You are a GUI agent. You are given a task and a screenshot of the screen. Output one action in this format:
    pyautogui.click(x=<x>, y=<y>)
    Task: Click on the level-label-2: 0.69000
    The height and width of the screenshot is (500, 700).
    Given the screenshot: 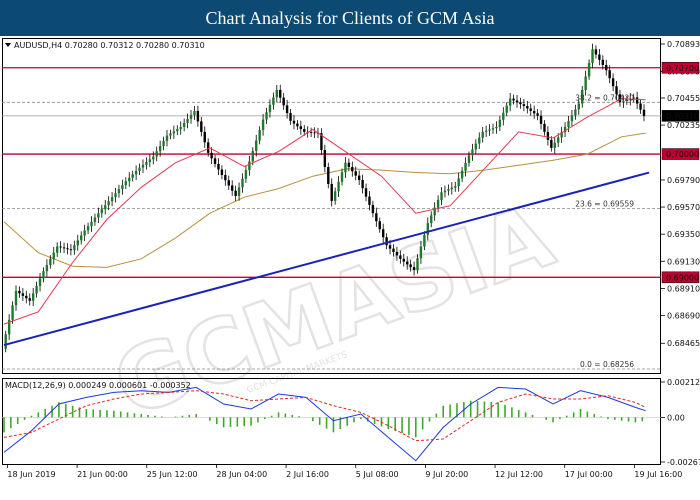 What is the action you would take?
    pyautogui.click(x=680, y=277)
    